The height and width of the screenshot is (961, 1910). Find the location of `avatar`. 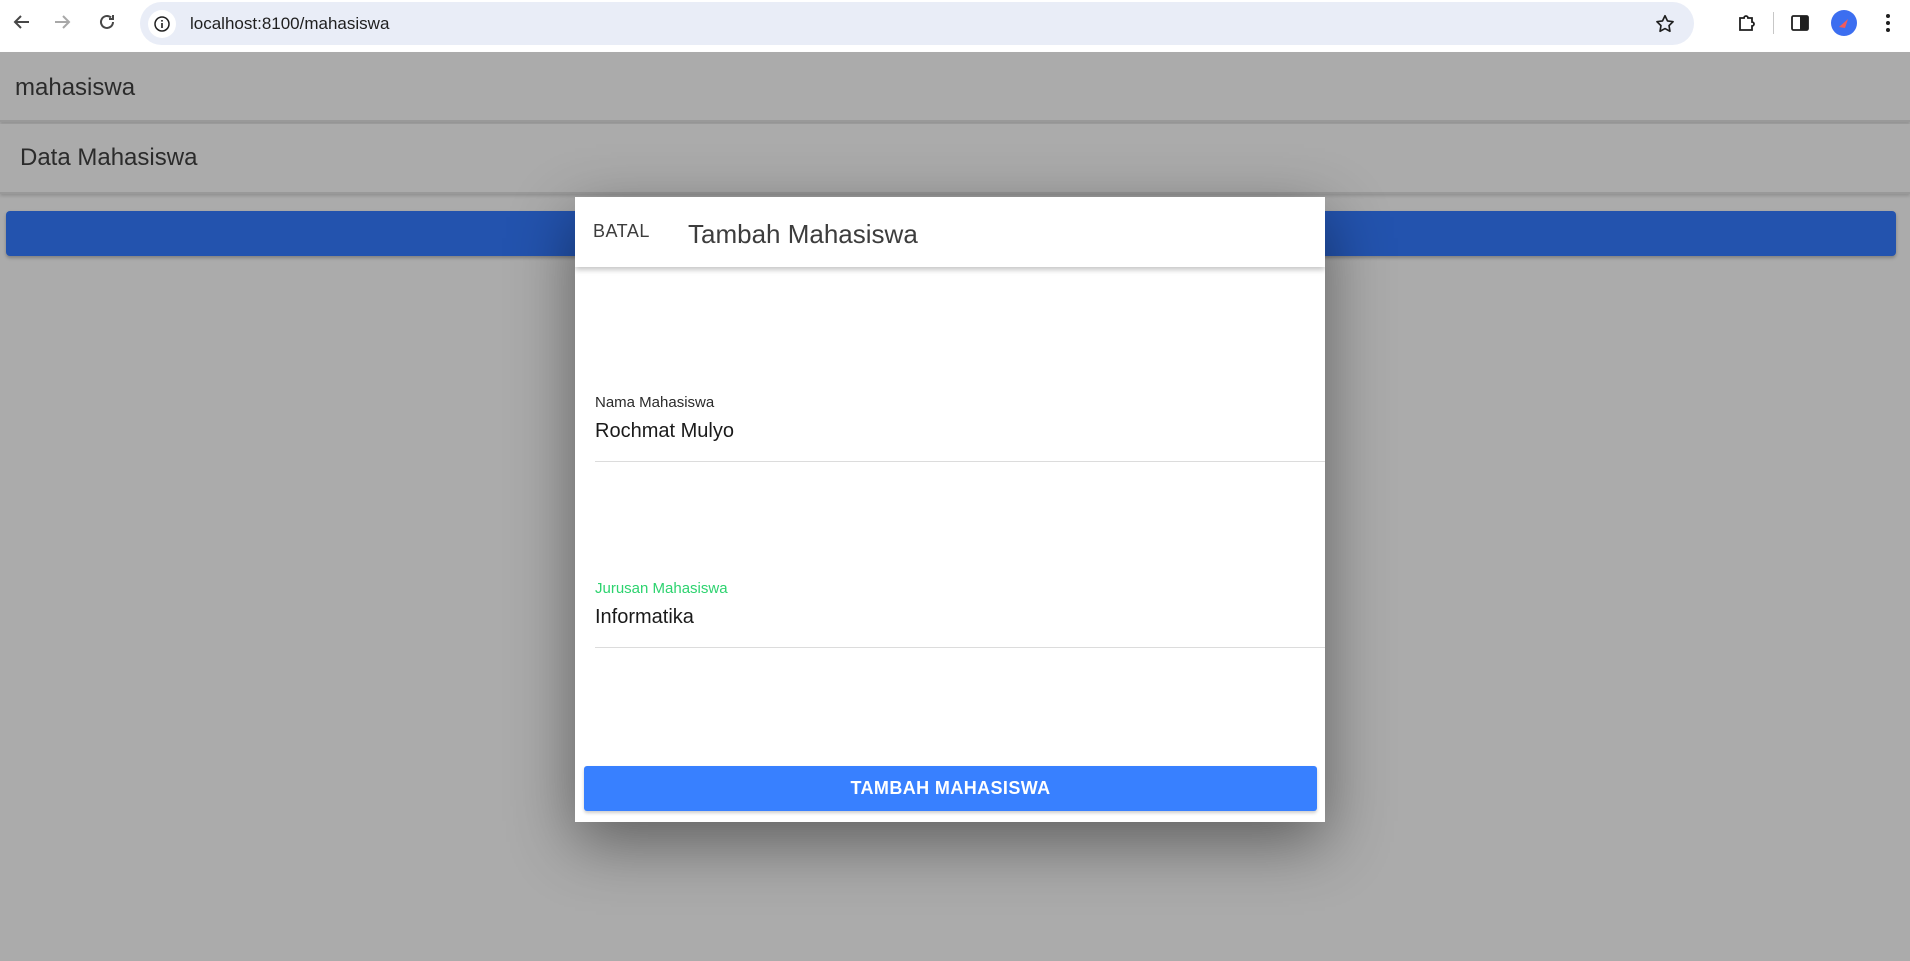

avatar is located at coordinates (1844, 23).